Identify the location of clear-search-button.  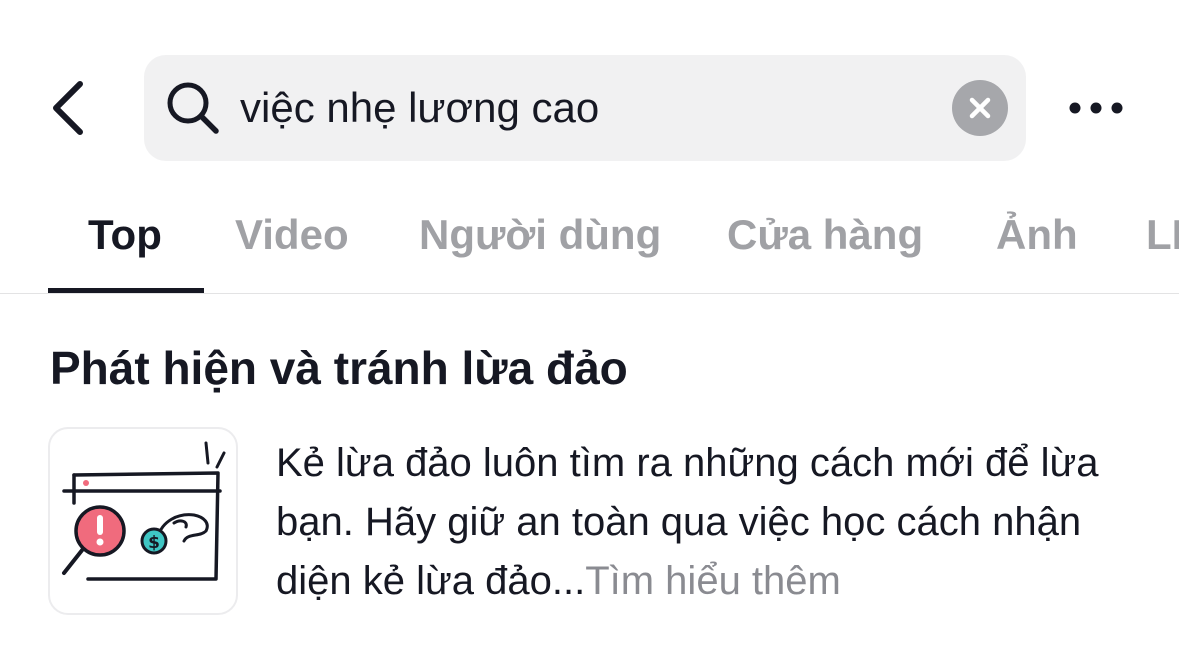
(980, 108).